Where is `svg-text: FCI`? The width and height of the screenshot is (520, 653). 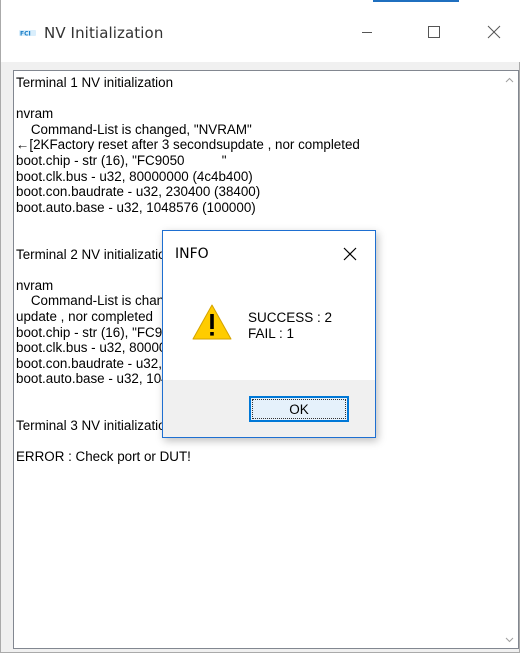
svg-text: FCI is located at coordinates (25, 34).